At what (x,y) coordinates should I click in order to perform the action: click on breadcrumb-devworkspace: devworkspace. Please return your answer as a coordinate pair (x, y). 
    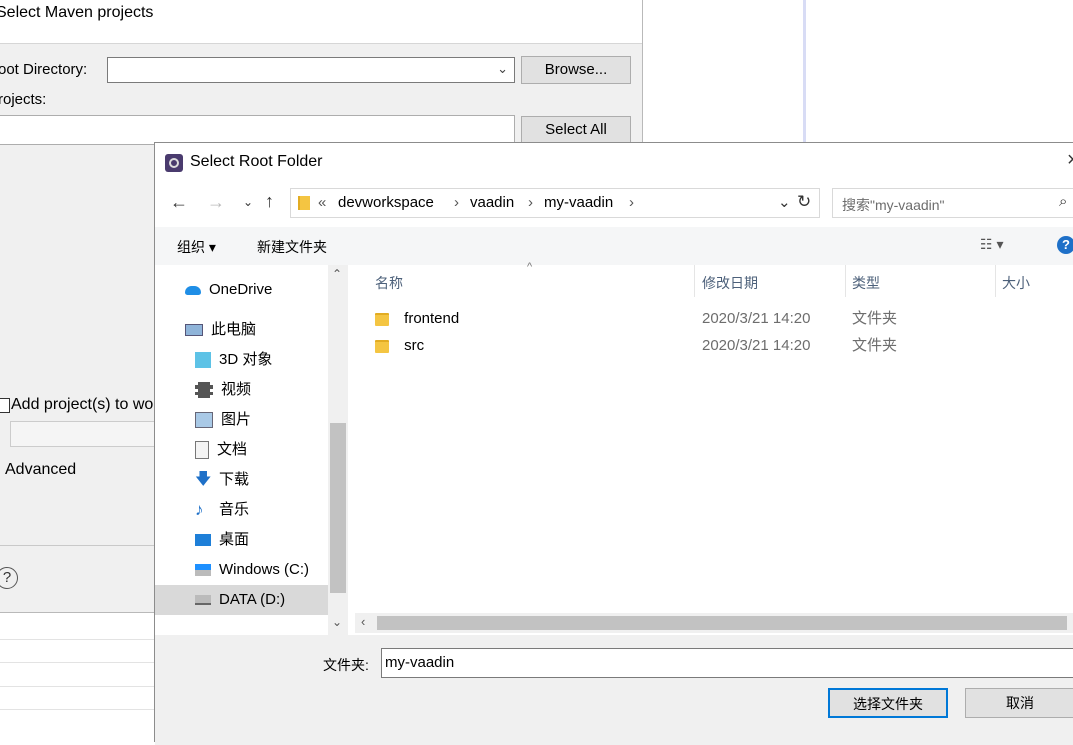
    Looking at the image, I should click on (386, 202).